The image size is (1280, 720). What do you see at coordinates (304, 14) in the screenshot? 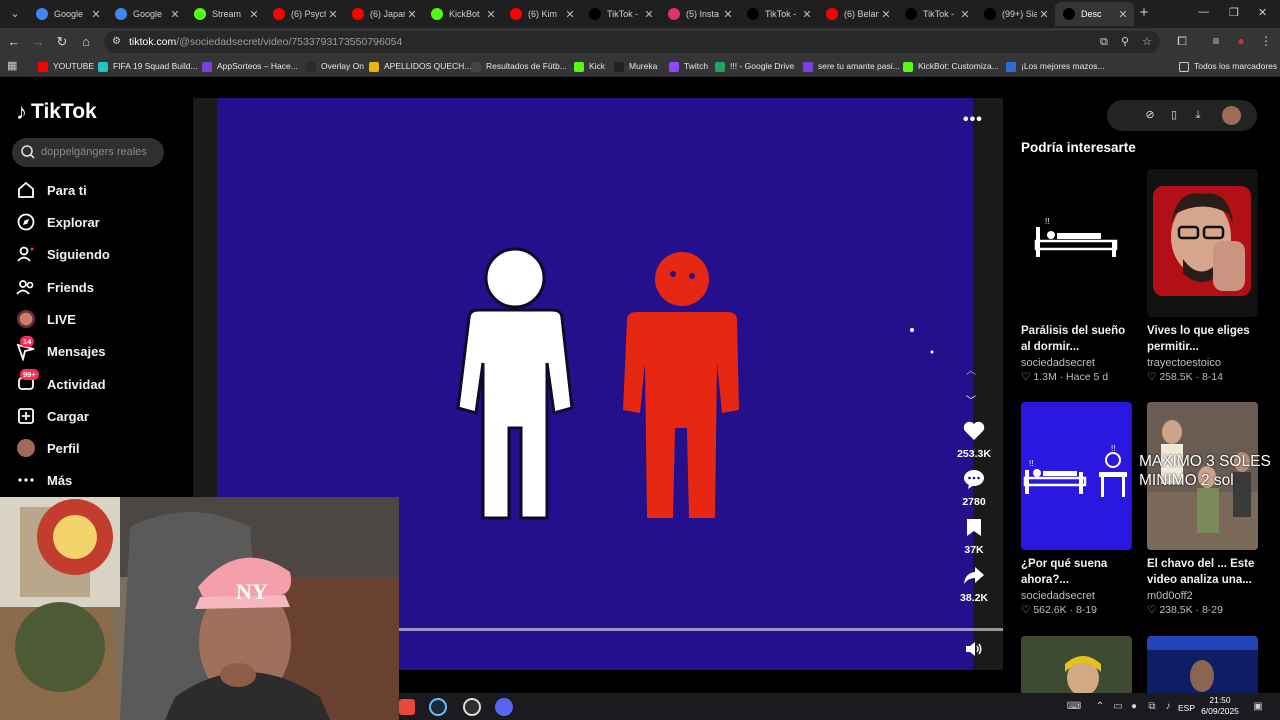
I see `browser-tab: (6) Psych ✕` at bounding box center [304, 14].